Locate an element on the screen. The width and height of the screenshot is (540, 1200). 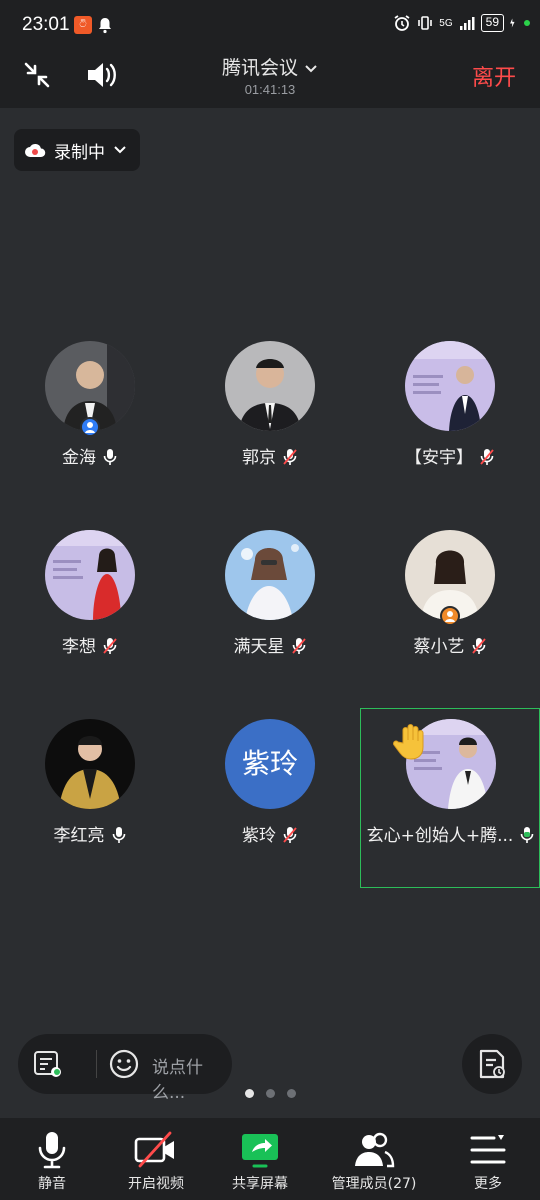
microphone-icon is located at coordinates (52, 1150).